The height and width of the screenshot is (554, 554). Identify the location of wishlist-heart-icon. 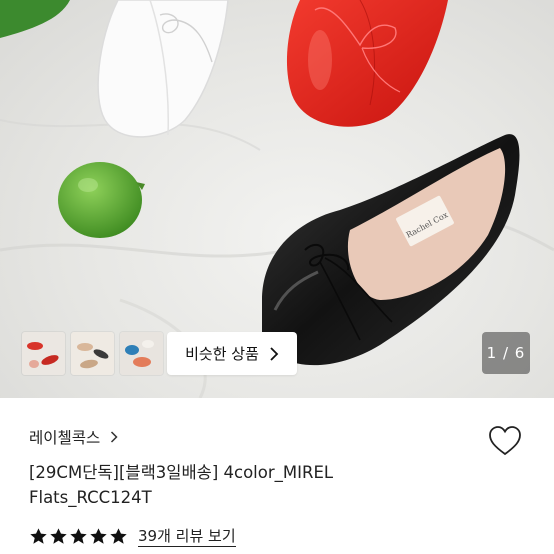
(505, 441).